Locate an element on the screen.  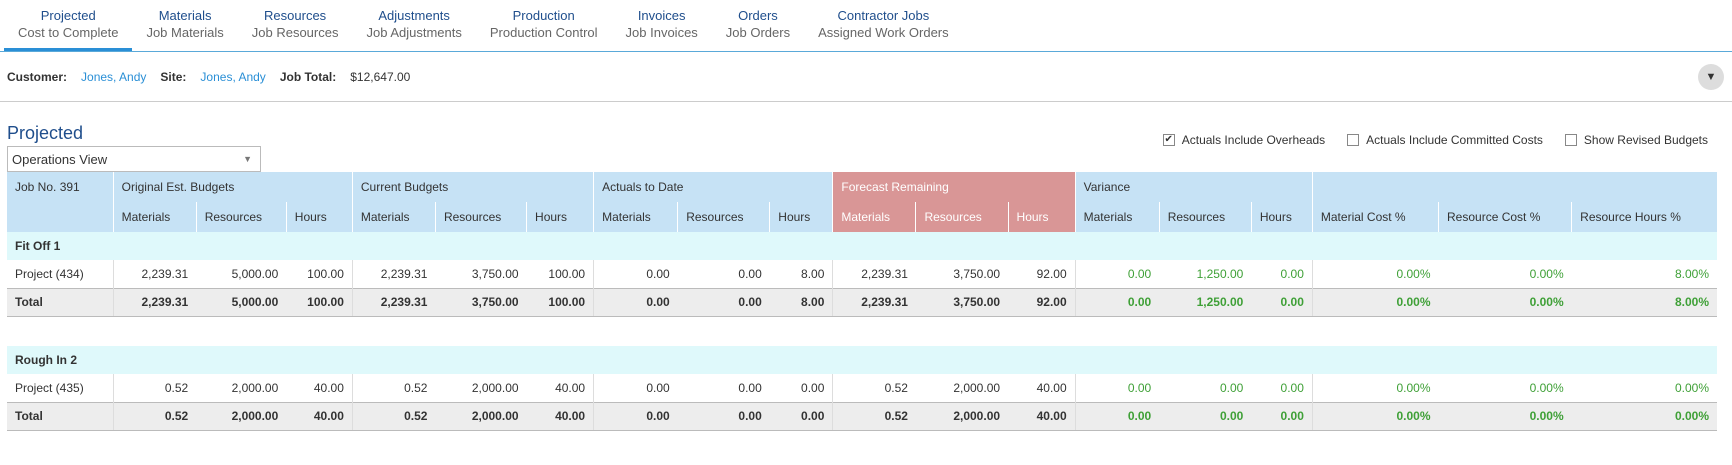
row-label: Total is located at coordinates (60, 416).